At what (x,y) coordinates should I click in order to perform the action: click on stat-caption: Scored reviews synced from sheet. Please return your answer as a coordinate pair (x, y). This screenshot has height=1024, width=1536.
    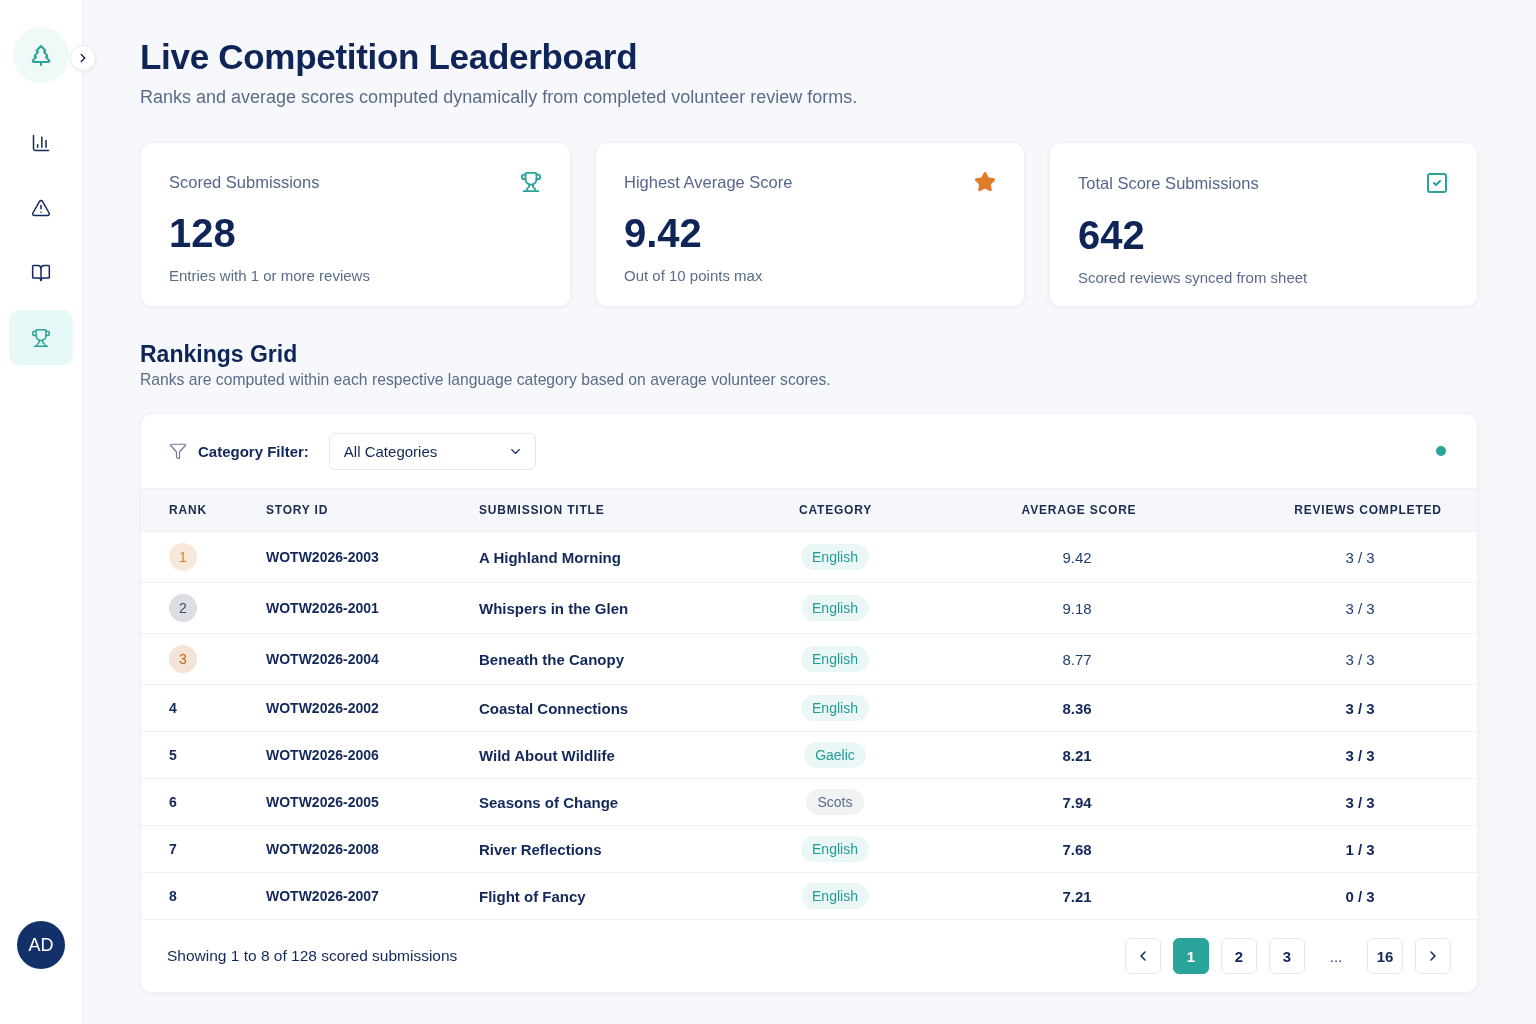
    Looking at the image, I should click on (1193, 278).